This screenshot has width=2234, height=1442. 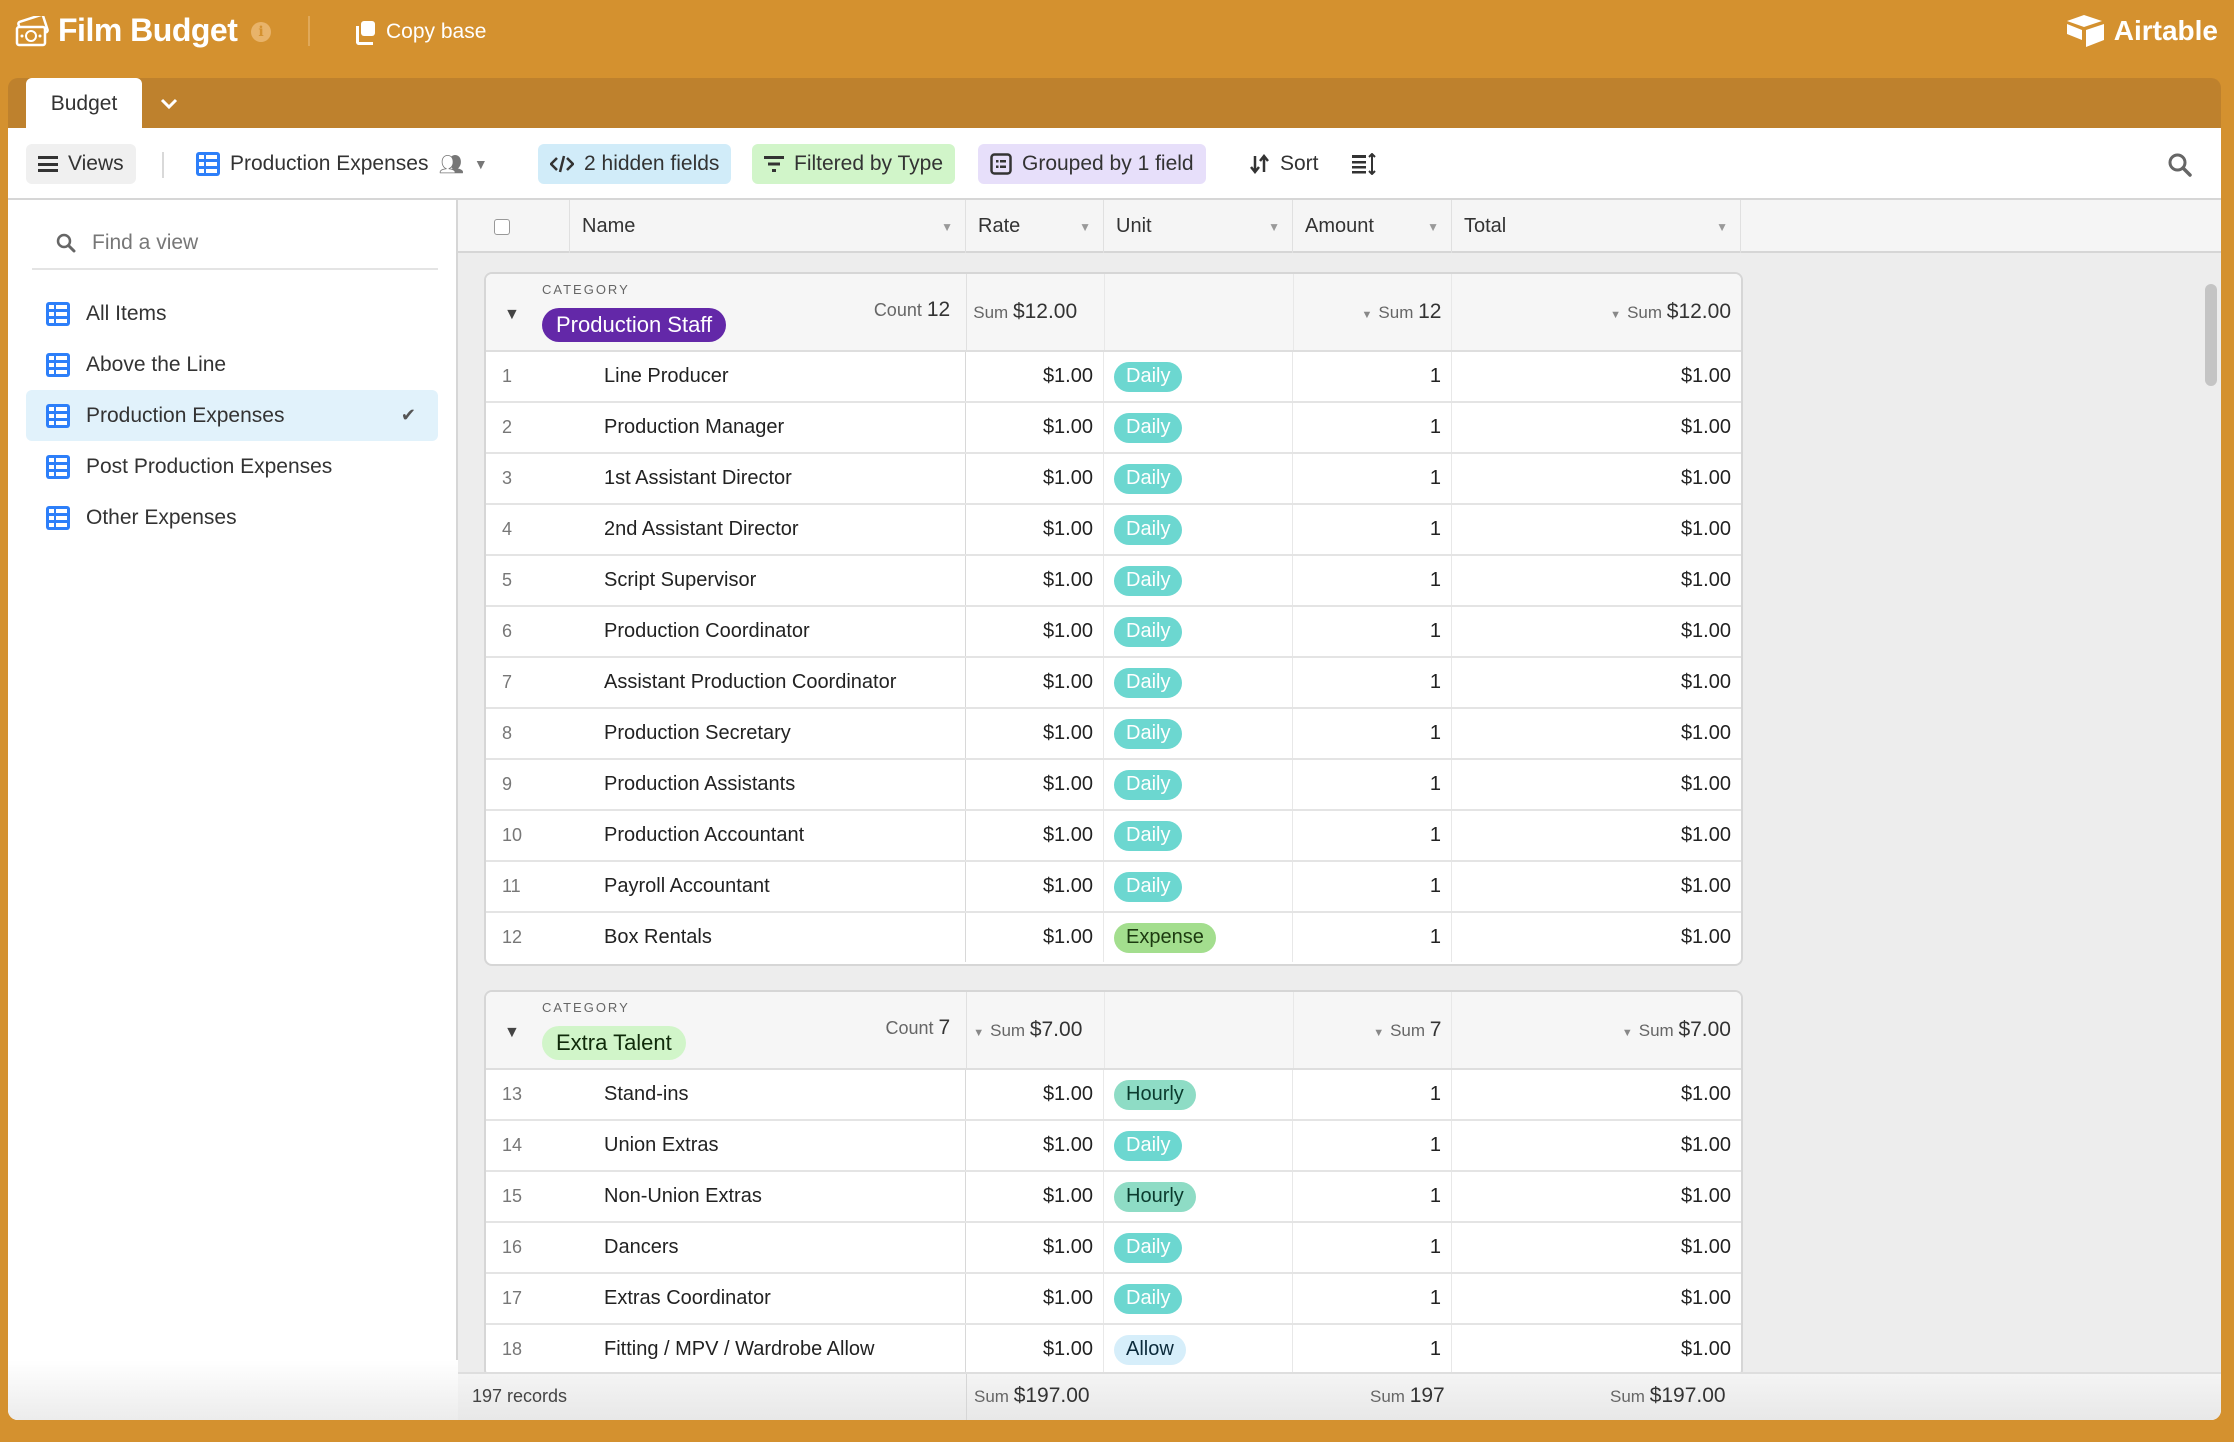 I want to click on cell-name: Production Coordinator, so click(x=780, y=631).